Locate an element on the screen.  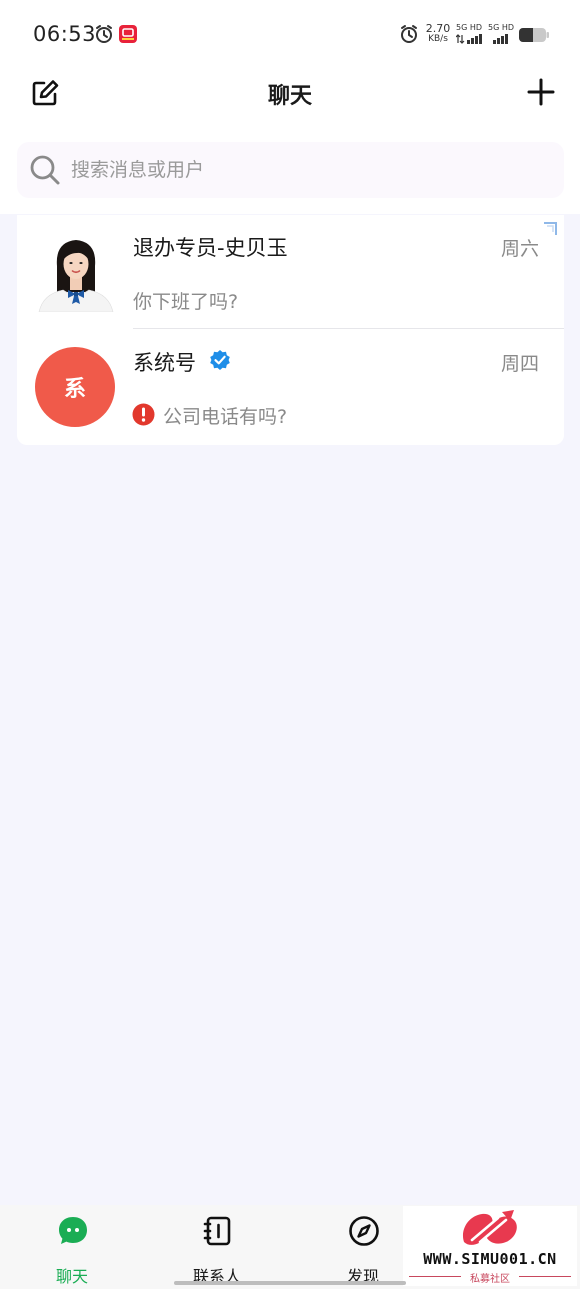
home-indicator is located at coordinates (290, 1283).